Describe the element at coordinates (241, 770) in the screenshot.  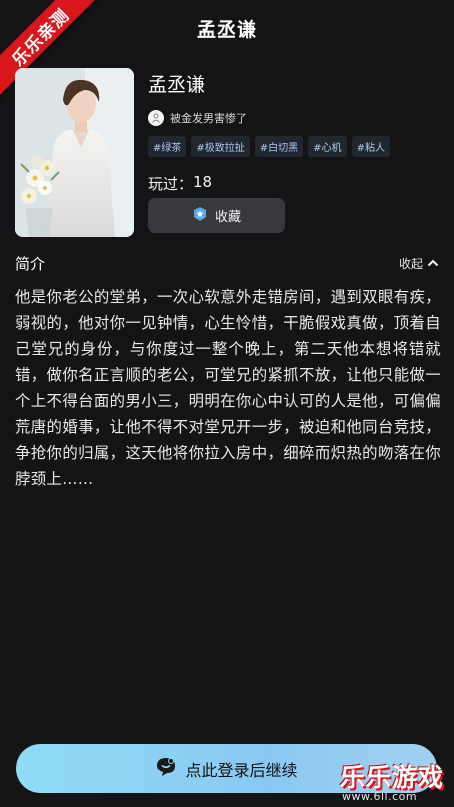
I see `login-label: 点此登录后继续` at that location.